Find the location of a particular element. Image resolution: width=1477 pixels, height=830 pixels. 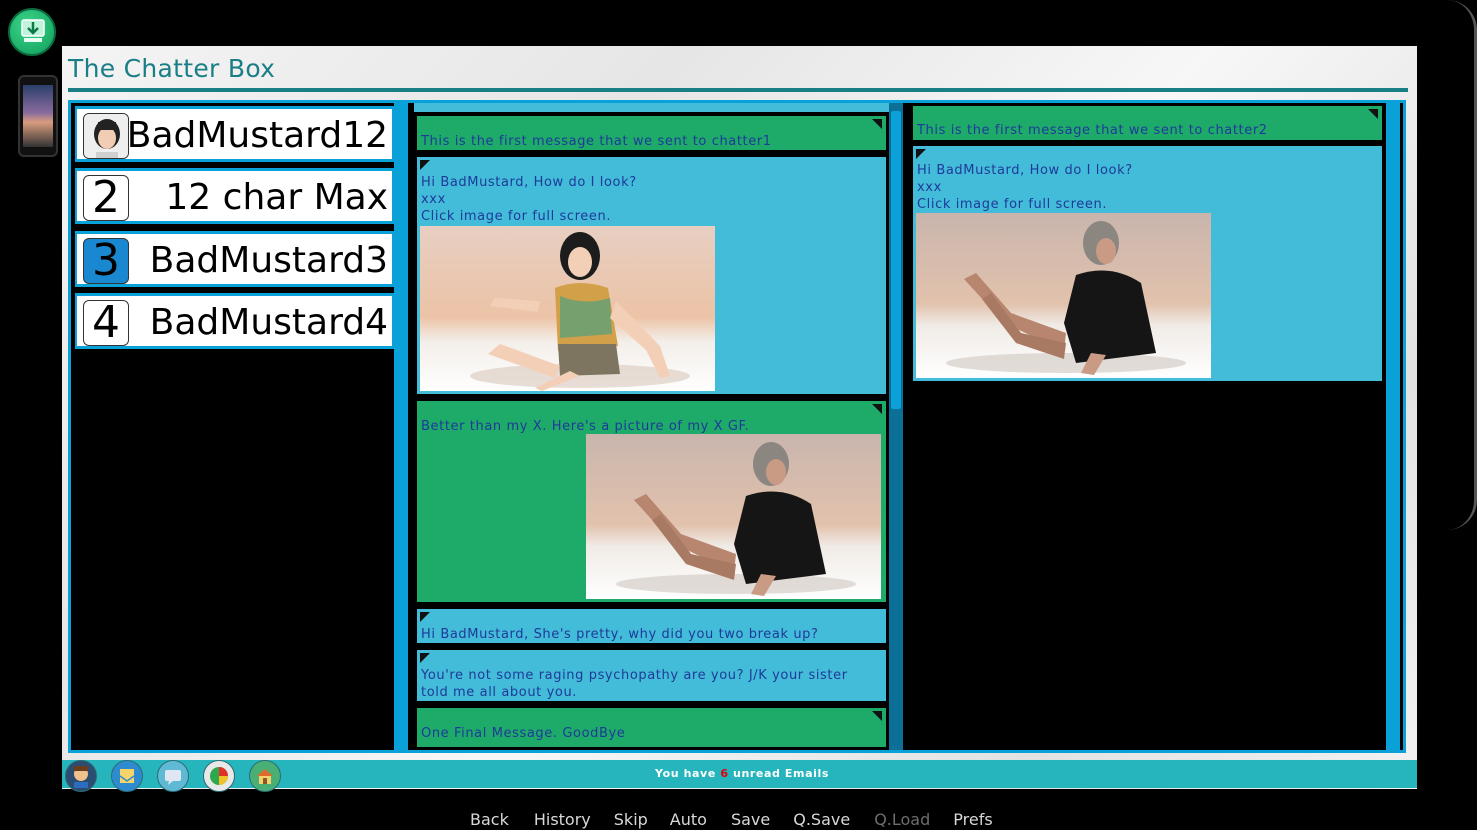

download-button is located at coordinates (32, 32).